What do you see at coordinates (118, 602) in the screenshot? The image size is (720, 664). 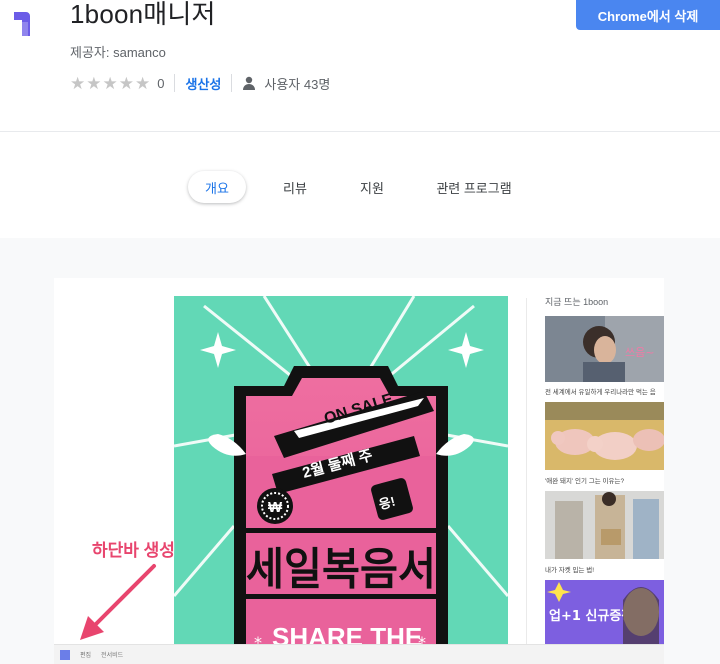 I see `annotation-arrow-icon` at bounding box center [118, 602].